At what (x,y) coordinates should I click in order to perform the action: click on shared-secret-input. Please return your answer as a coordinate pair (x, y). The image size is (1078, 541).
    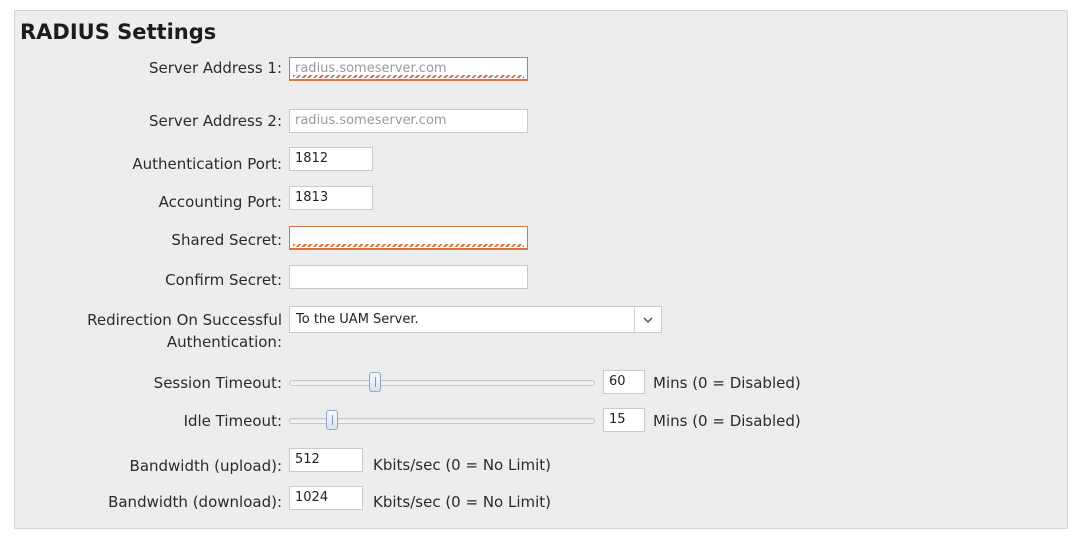
    Looking at the image, I should click on (408, 238).